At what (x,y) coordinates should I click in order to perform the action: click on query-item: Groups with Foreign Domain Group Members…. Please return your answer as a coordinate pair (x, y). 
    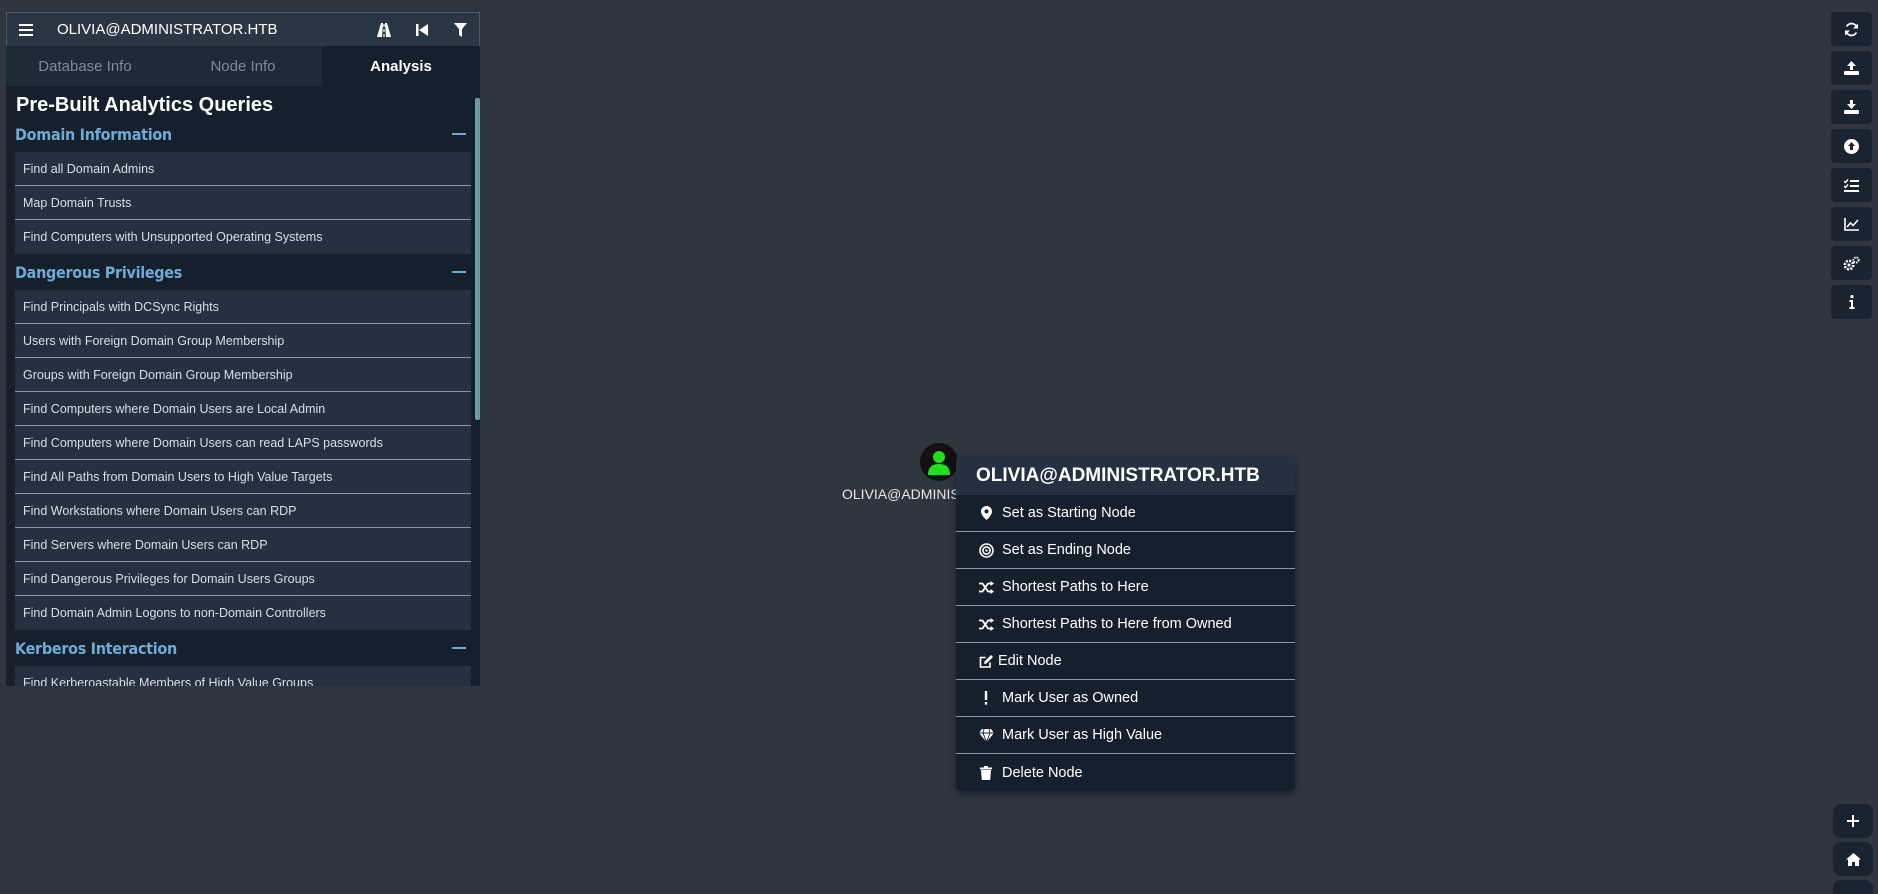
    Looking at the image, I should click on (243, 375).